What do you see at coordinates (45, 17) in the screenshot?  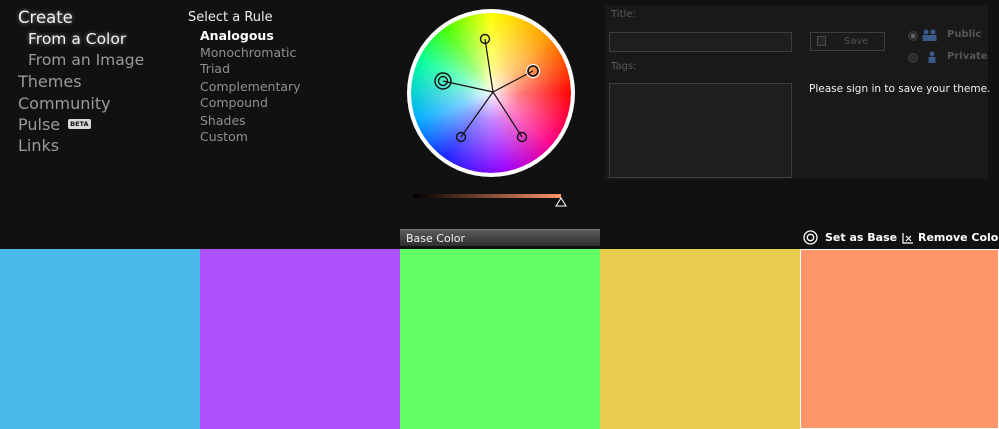 I see `nav-create: Create` at bounding box center [45, 17].